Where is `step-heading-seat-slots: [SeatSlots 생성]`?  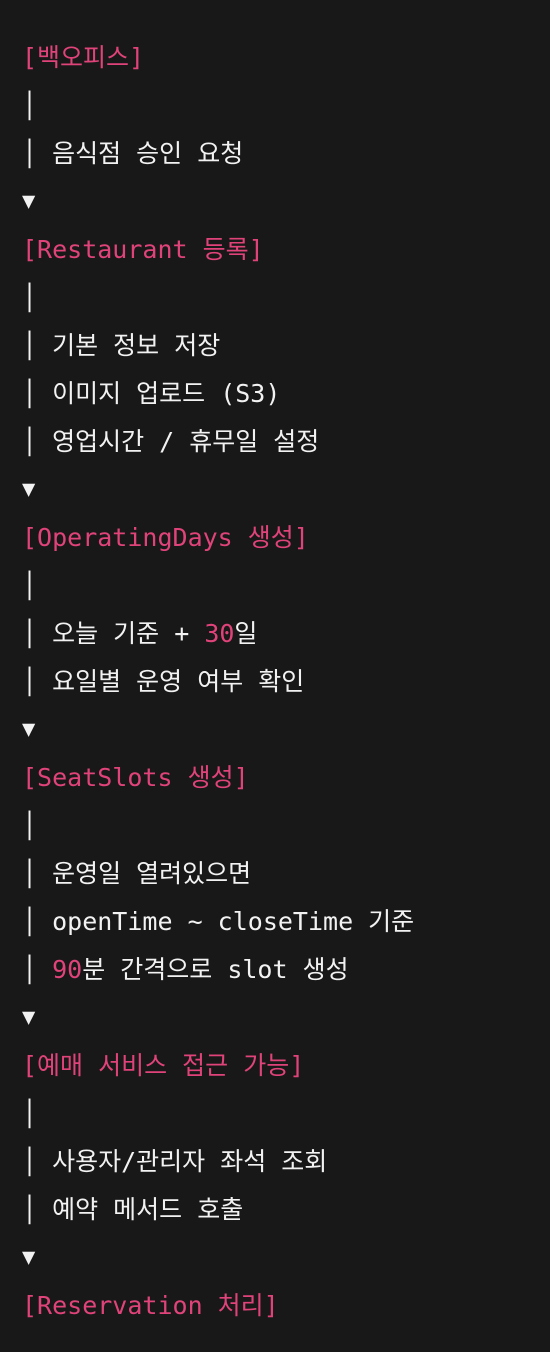 step-heading-seat-slots: [SeatSlots 생성] is located at coordinates (135, 777).